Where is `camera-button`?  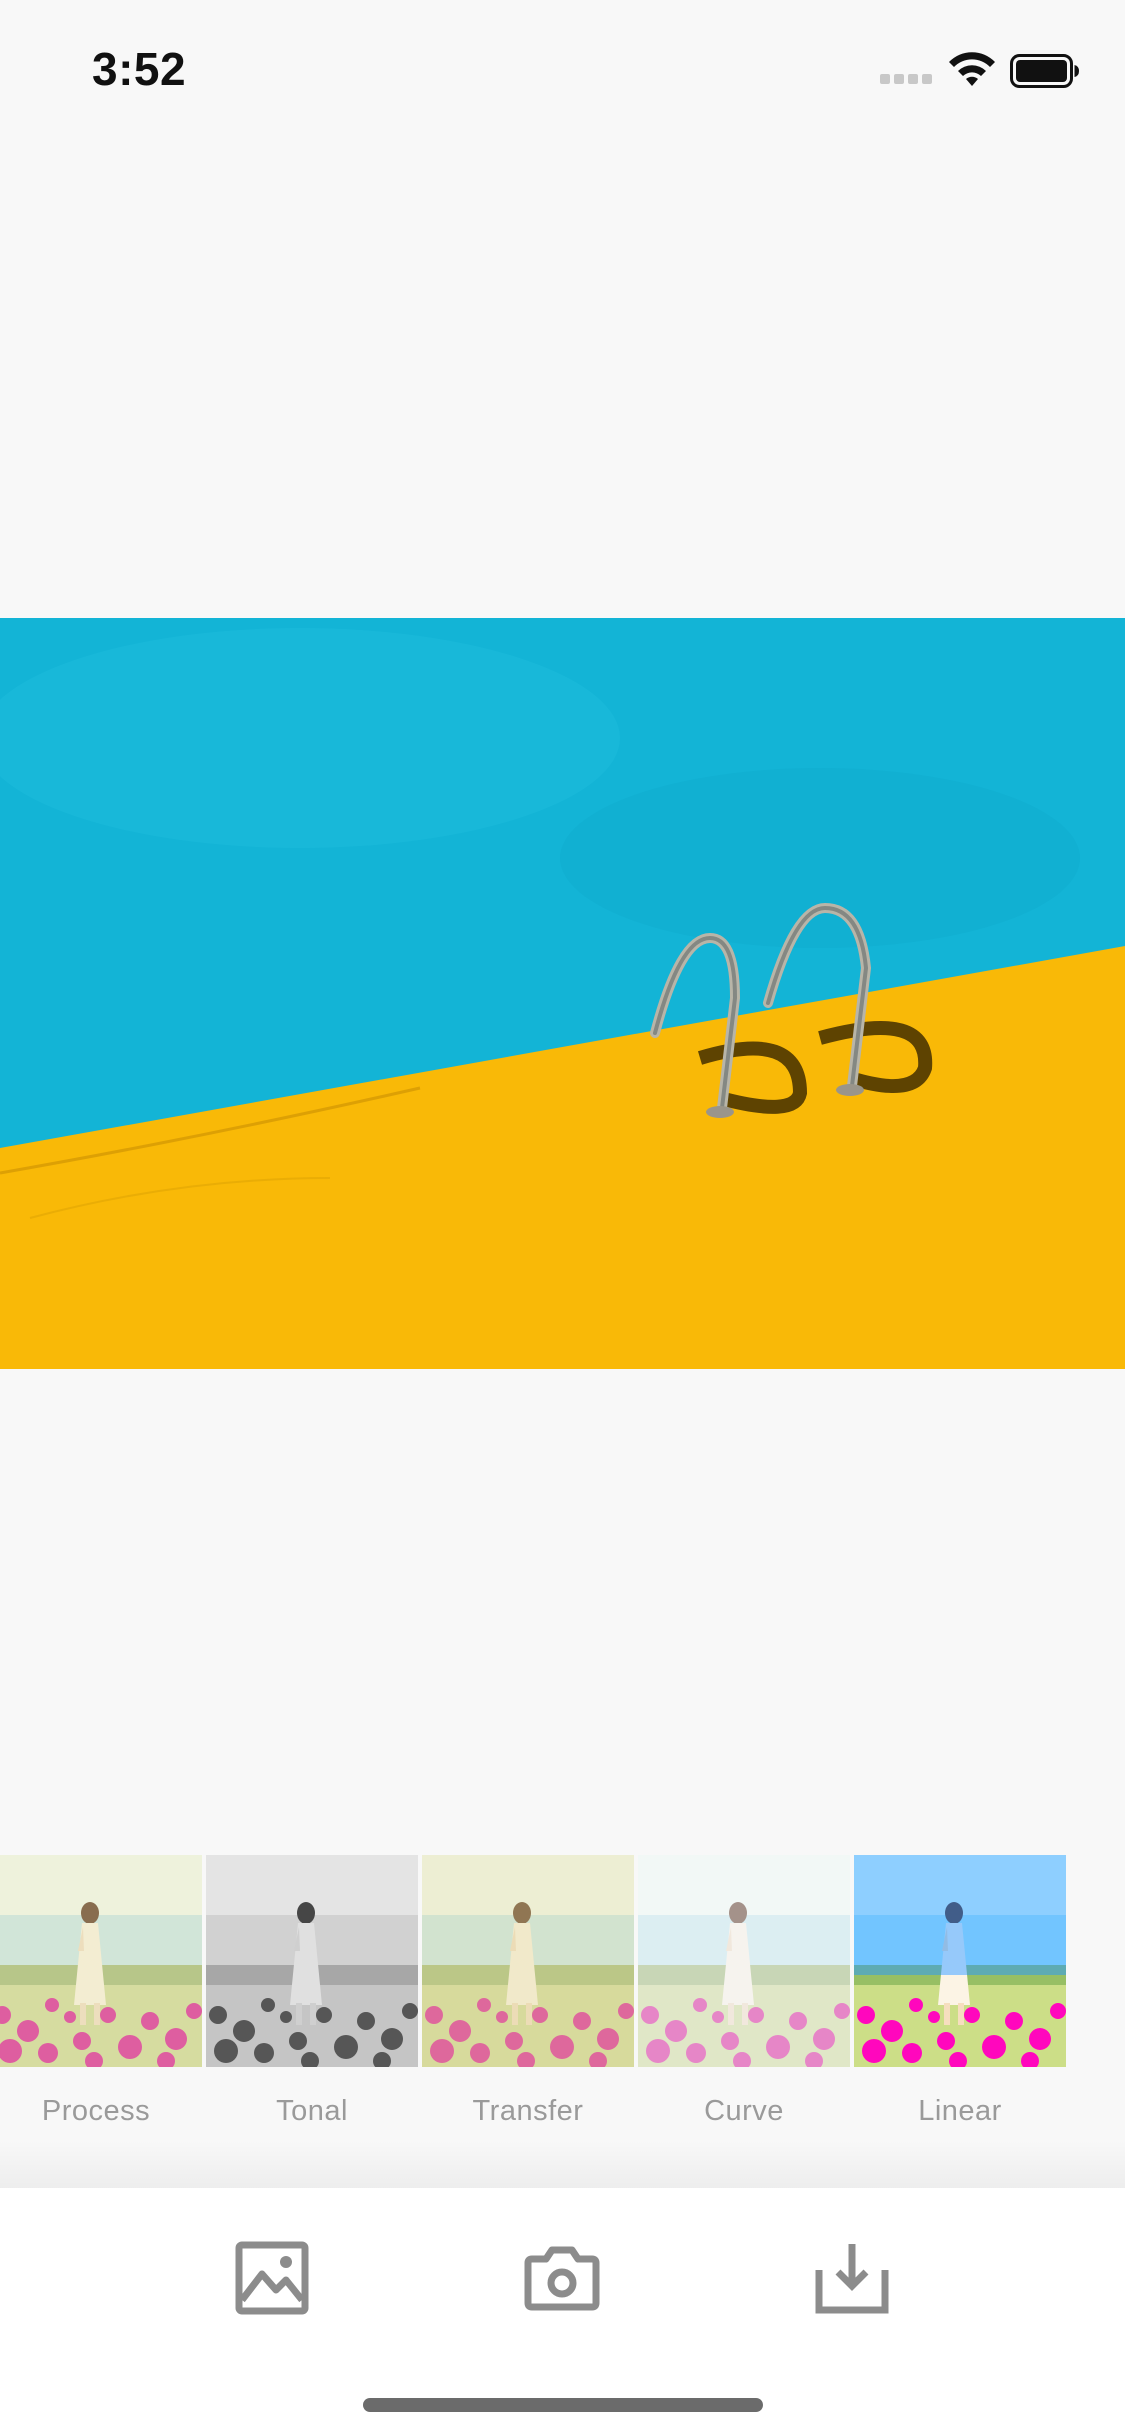 camera-button is located at coordinates (562, 2278).